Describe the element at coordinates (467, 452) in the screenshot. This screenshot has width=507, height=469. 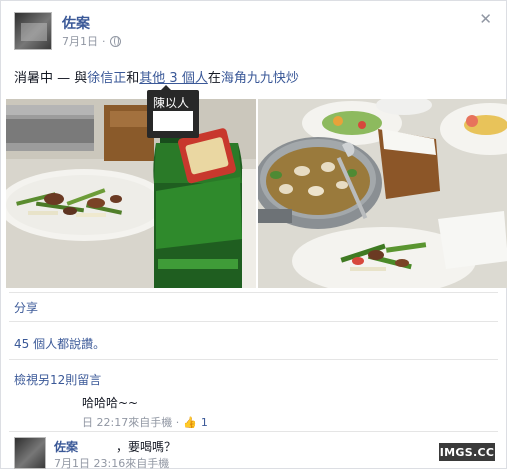
I see `watermark: IMGS.CC` at that location.